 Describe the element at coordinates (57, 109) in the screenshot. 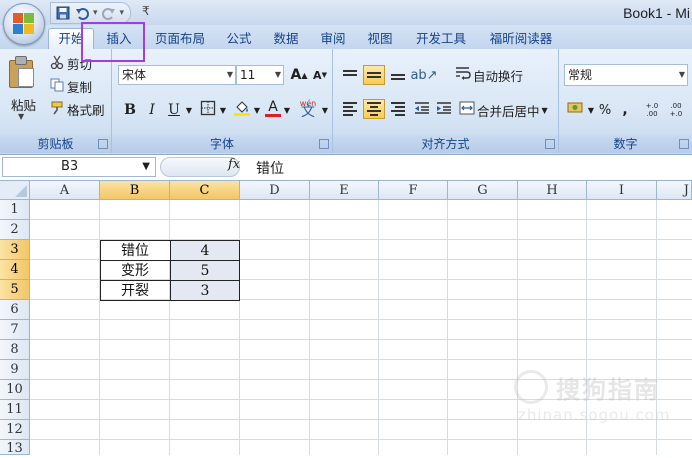

I see `format-painter-icon` at that location.